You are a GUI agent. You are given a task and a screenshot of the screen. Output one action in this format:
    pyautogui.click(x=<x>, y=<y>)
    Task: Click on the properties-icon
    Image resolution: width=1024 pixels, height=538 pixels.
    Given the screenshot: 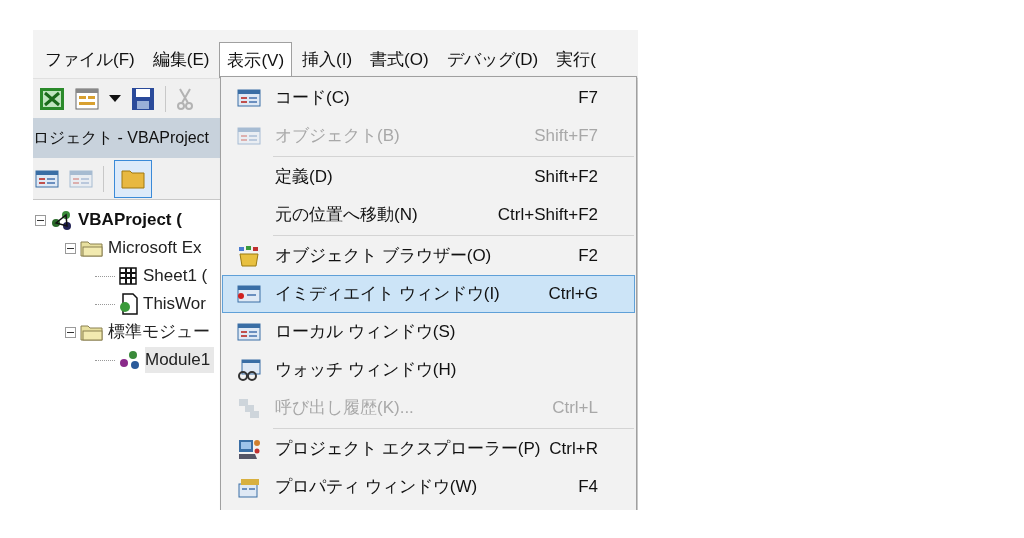 What is the action you would take?
    pyautogui.click(x=249, y=487)
    